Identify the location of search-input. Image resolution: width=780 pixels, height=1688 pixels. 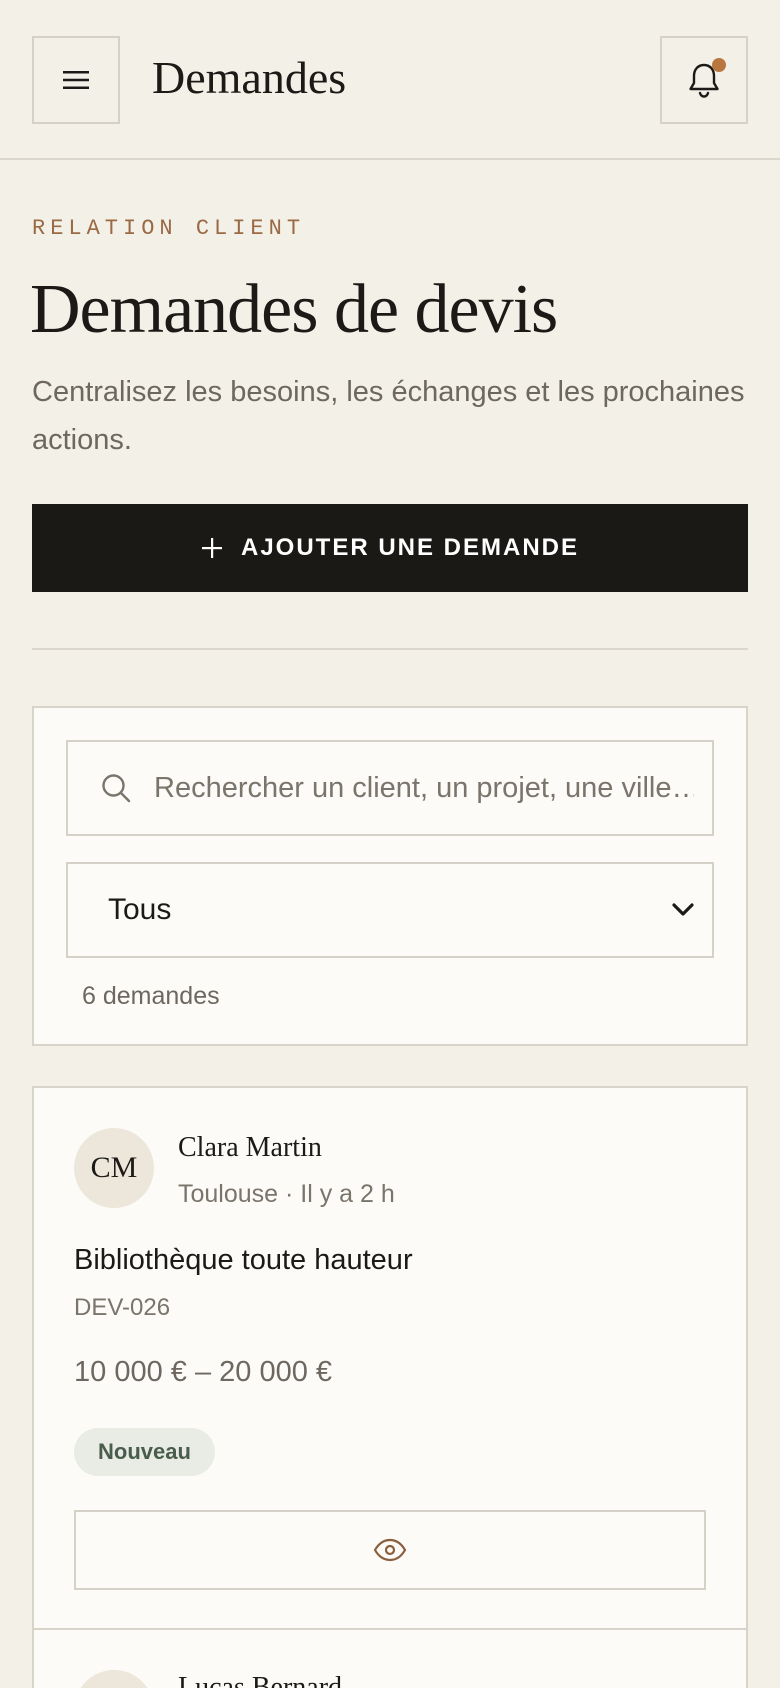
(424, 788).